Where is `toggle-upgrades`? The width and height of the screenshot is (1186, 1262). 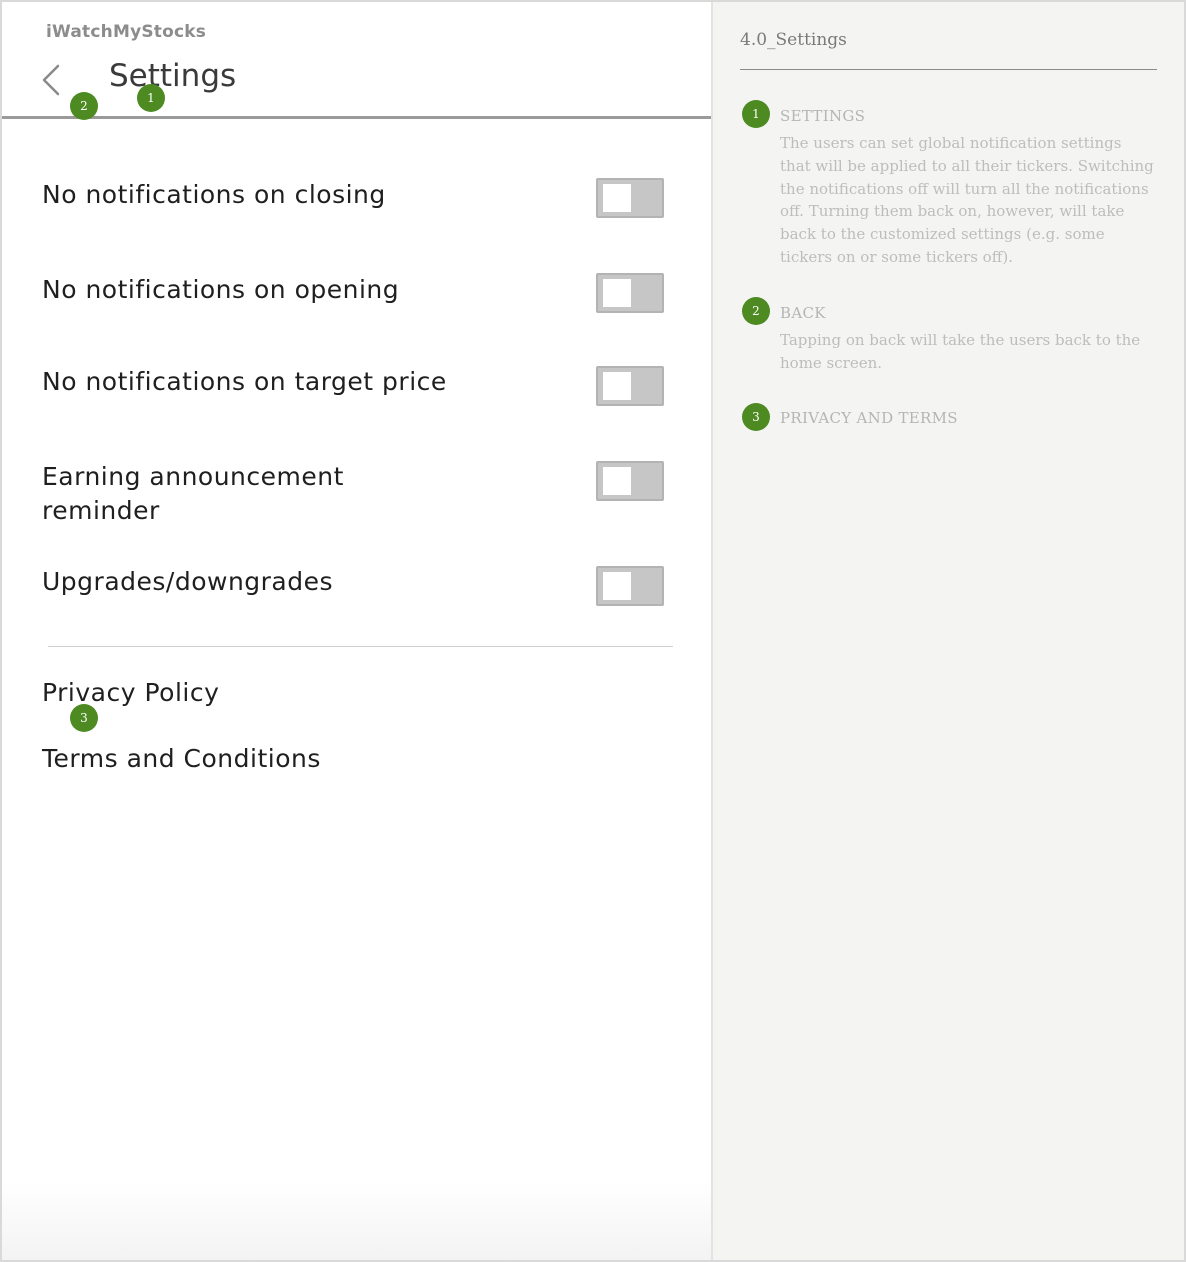 toggle-upgrades is located at coordinates (630, 586).